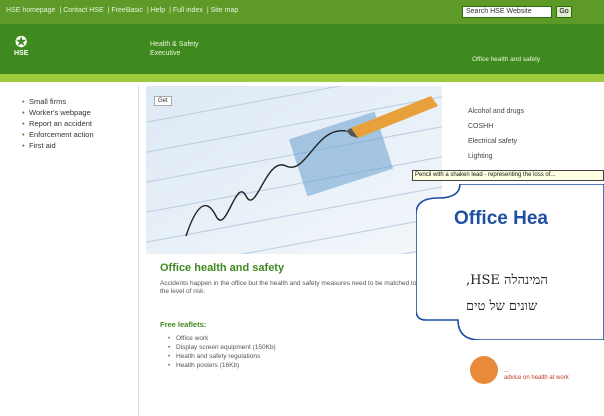  I want to click on page-title: Office health and safety, so click(222, 268).